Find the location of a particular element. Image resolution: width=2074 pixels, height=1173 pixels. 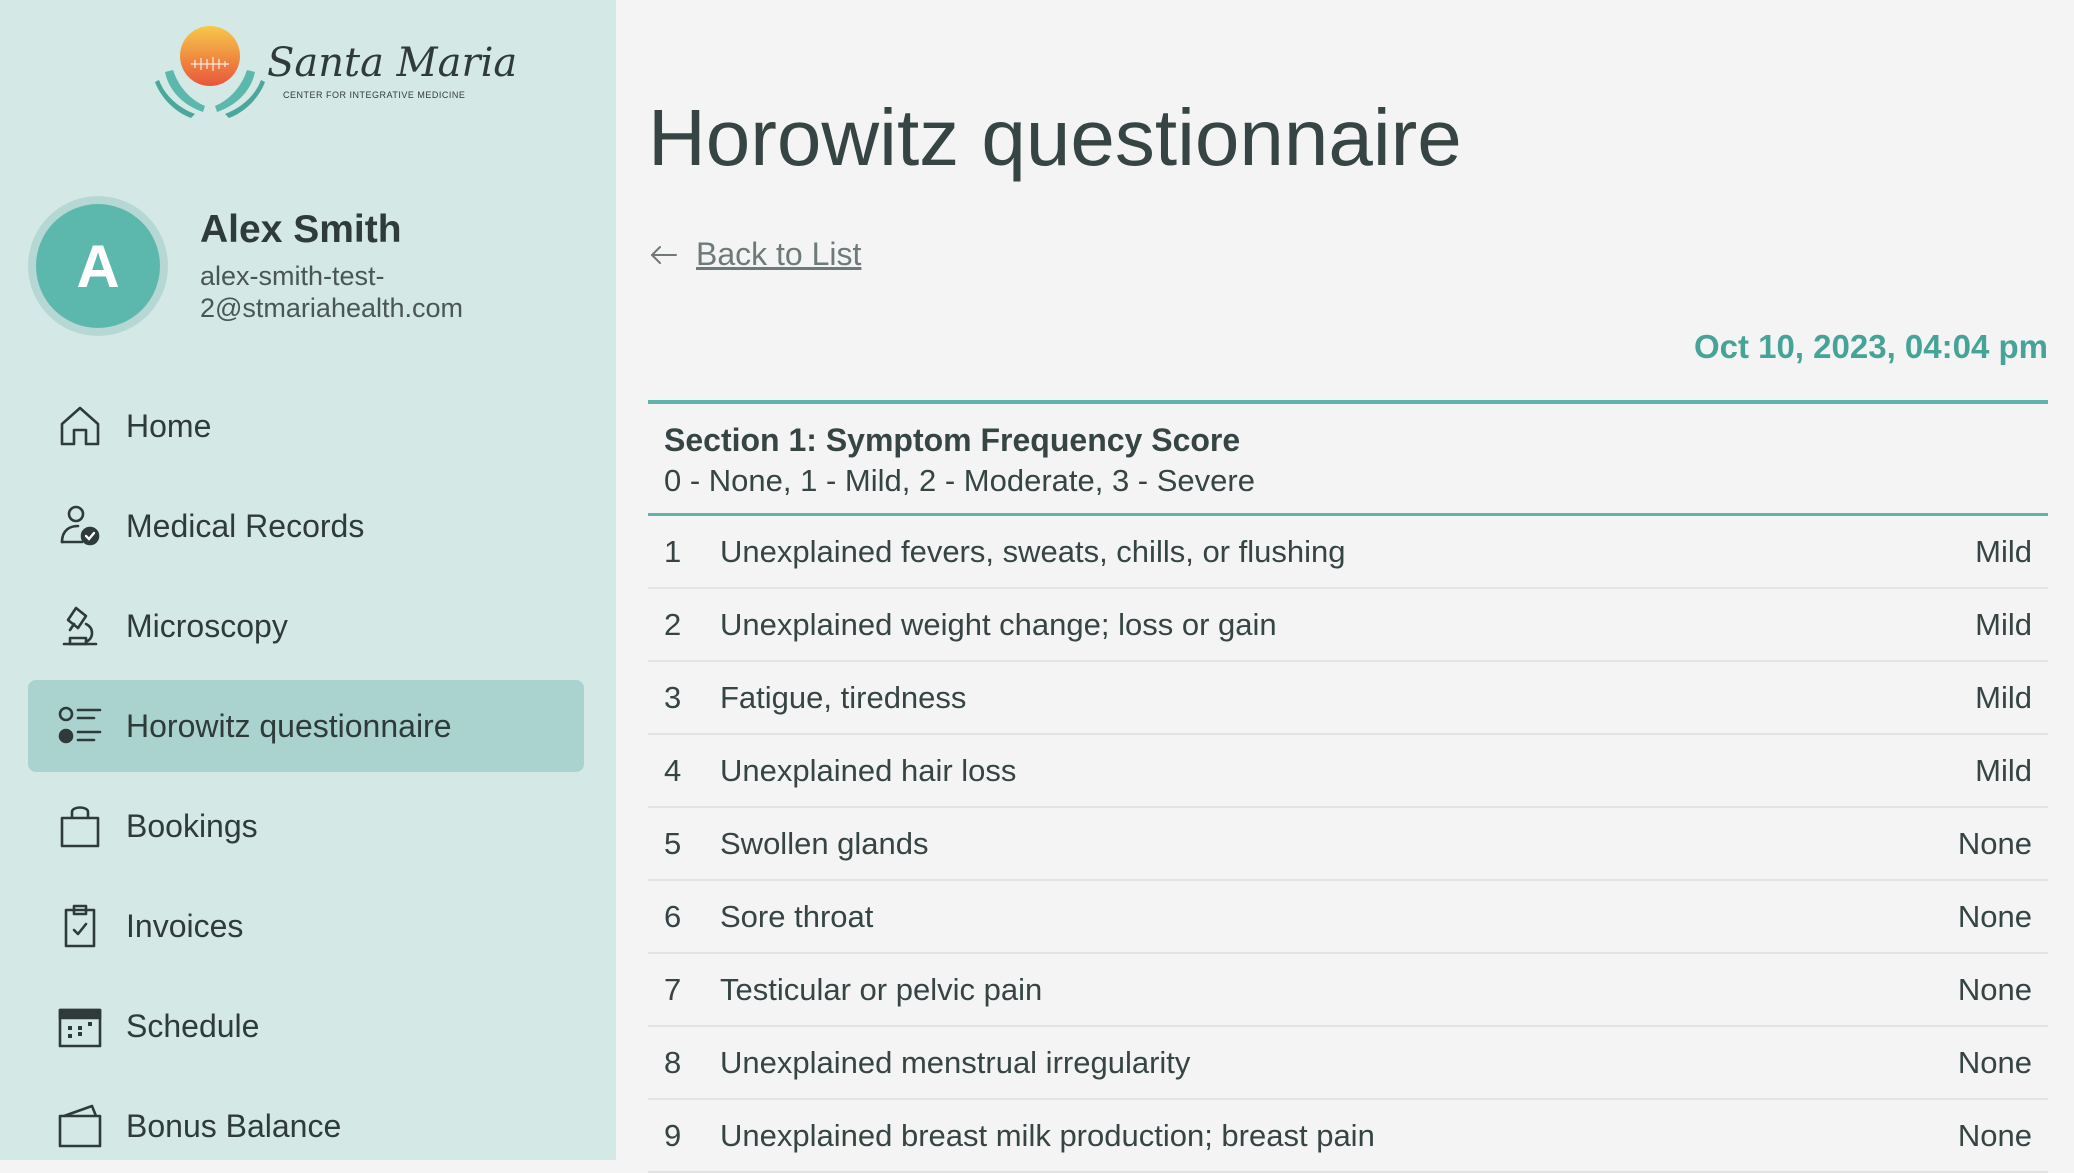

question-number: 7 is located at coordinates (673, 989).